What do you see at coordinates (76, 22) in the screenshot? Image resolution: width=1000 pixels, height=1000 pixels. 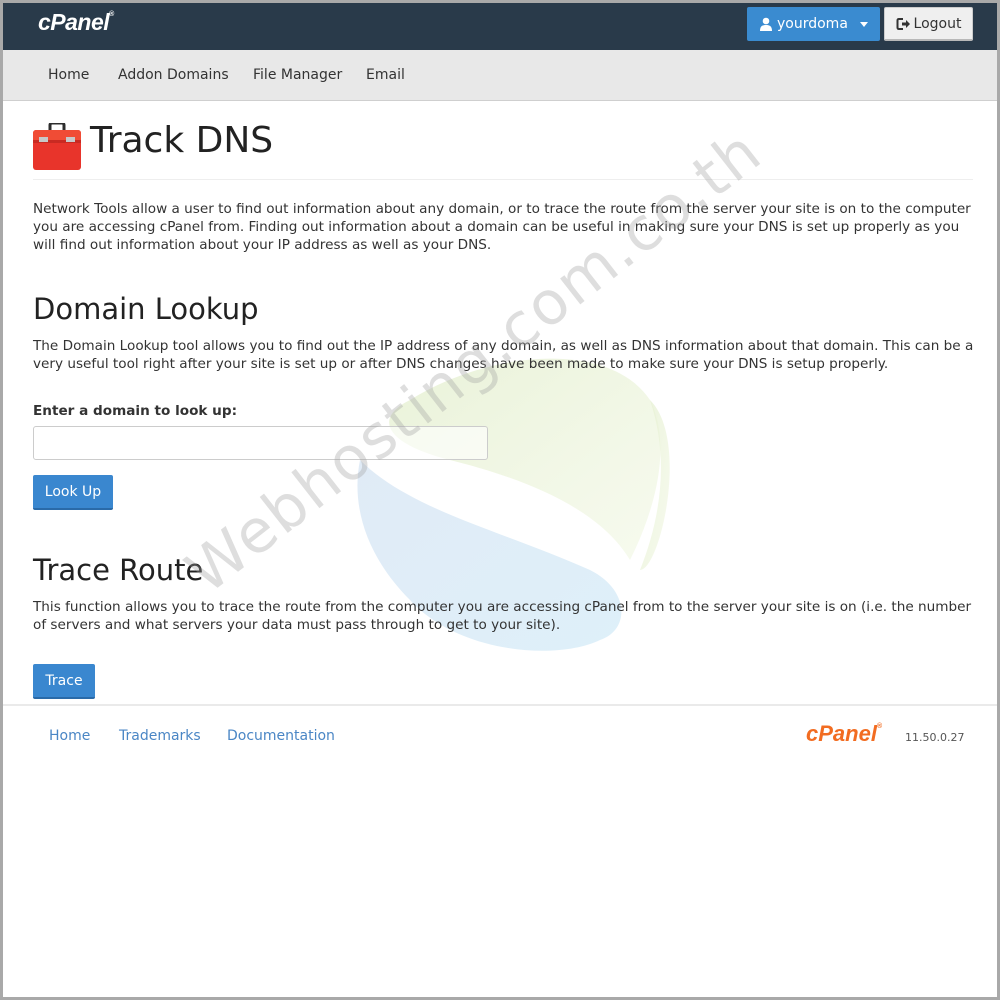 I see `cpanel-logo: cPanel®` at bounding box center [76, 22].